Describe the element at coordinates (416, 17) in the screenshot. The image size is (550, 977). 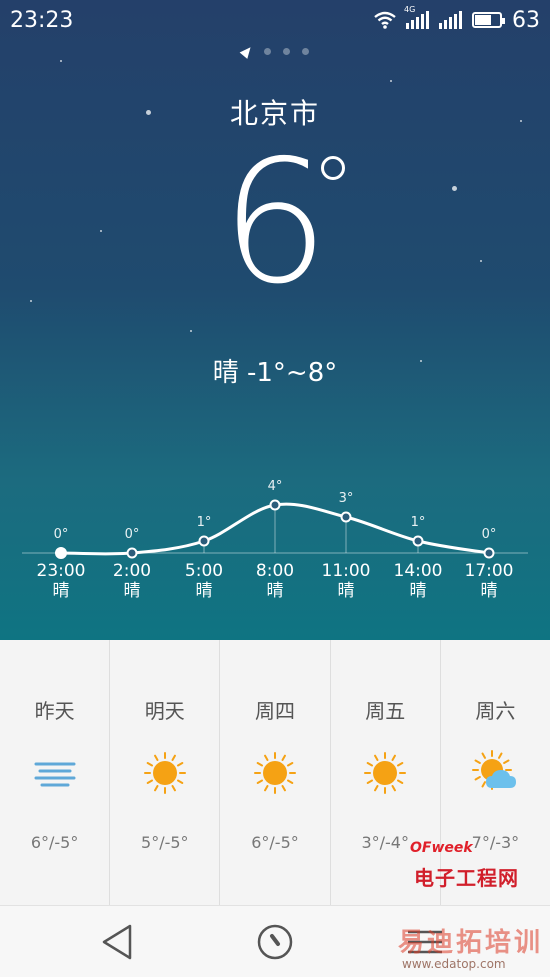
I see `signal-4g: 4G` at that location.